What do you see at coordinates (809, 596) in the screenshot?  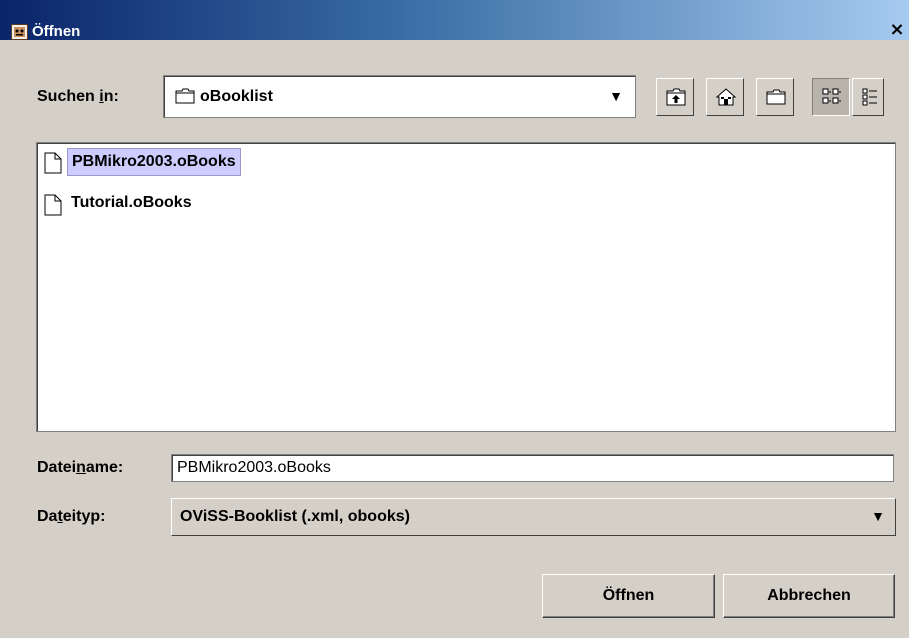 I see `cancel-button: Abbrechen` at bounding box center [809, 596].